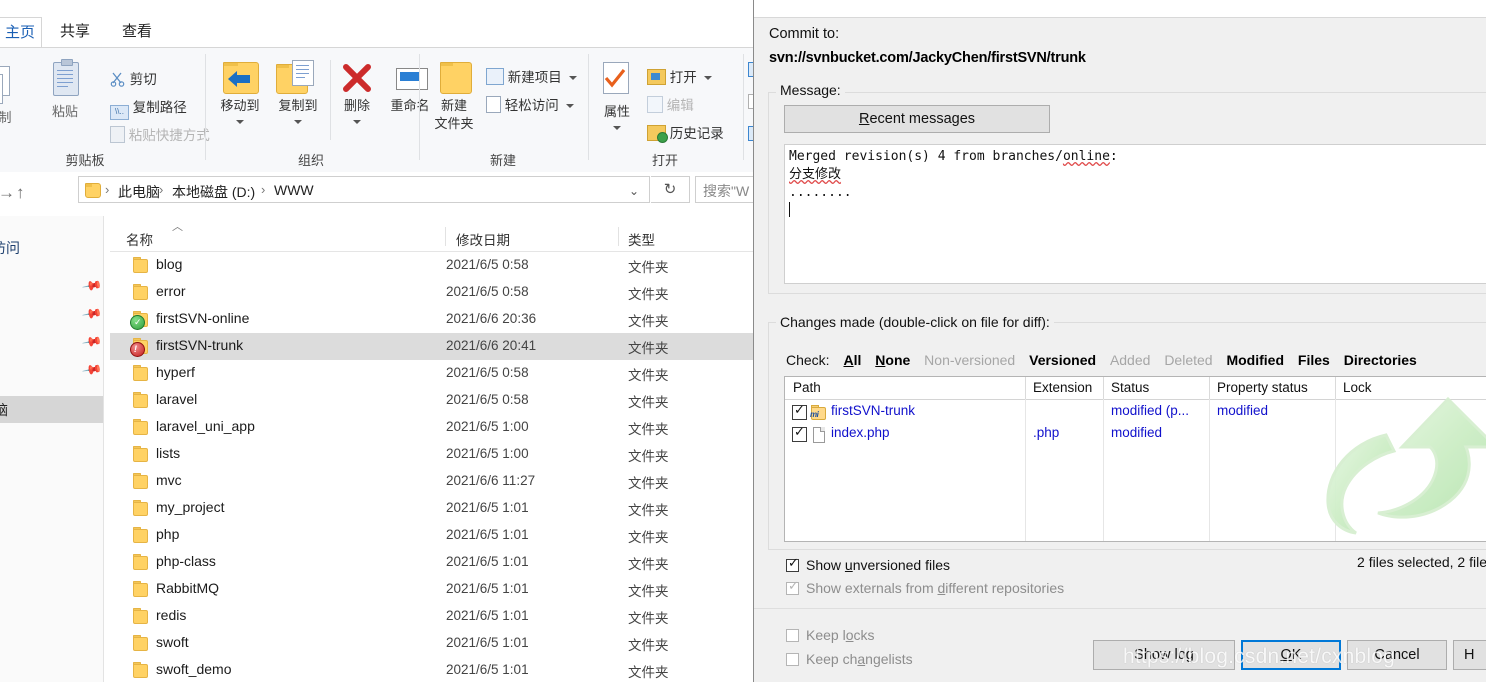 Image resolution: width=1486 pixels, height=682 pixels. I want to click on check-modified-link: Modified, so click(1255, 360).